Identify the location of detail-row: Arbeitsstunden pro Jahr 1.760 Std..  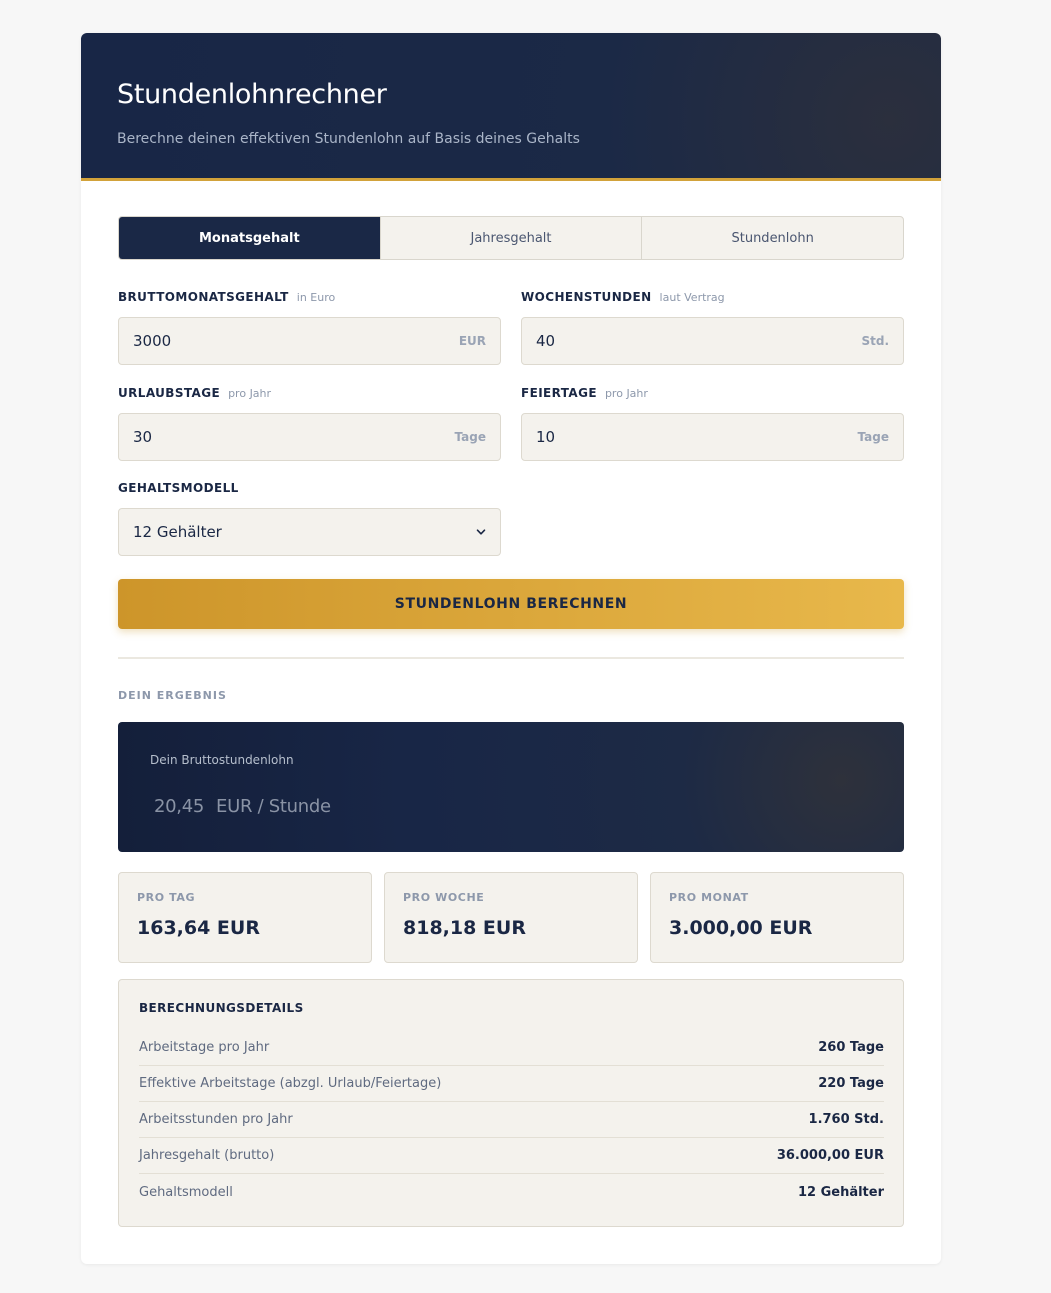
(511, 1120).